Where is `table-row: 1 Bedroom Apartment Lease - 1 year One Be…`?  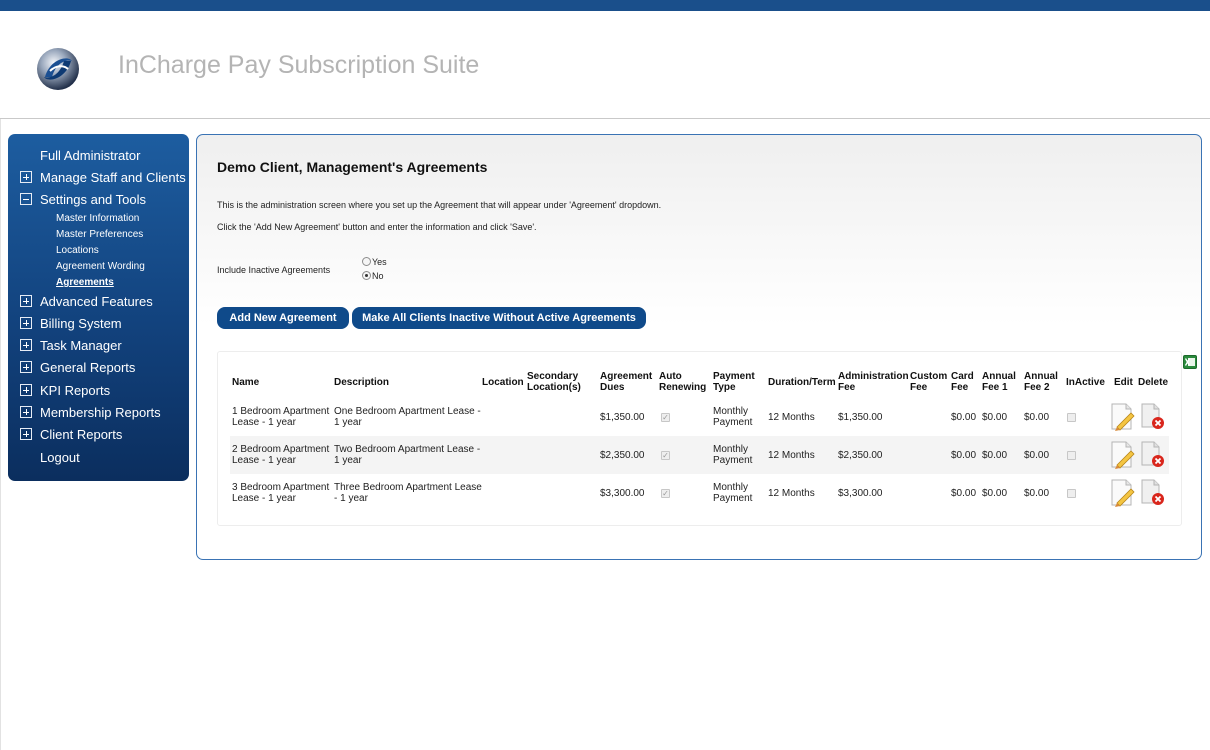
table-row: 1 Bedroom Apartment Lease - 1 year One Be… is located at coordinates (699, 417).